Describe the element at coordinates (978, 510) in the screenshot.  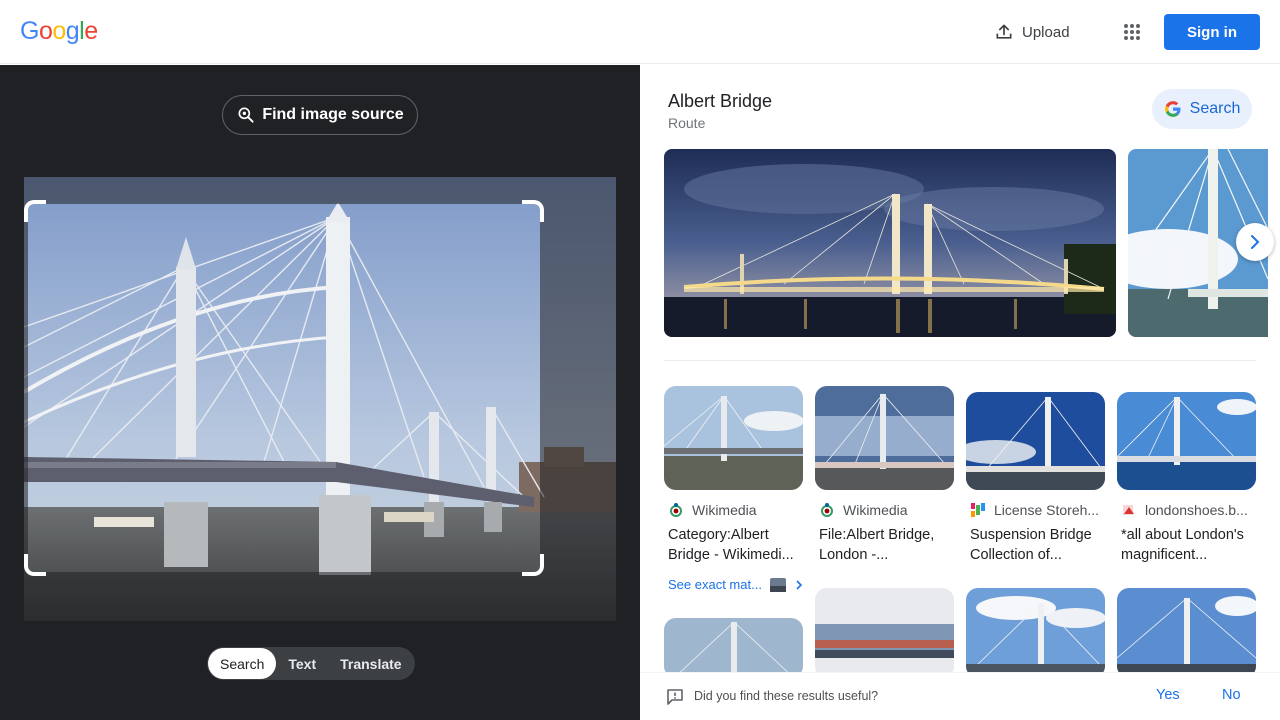
I see `license-storehouse-icon` at that location.